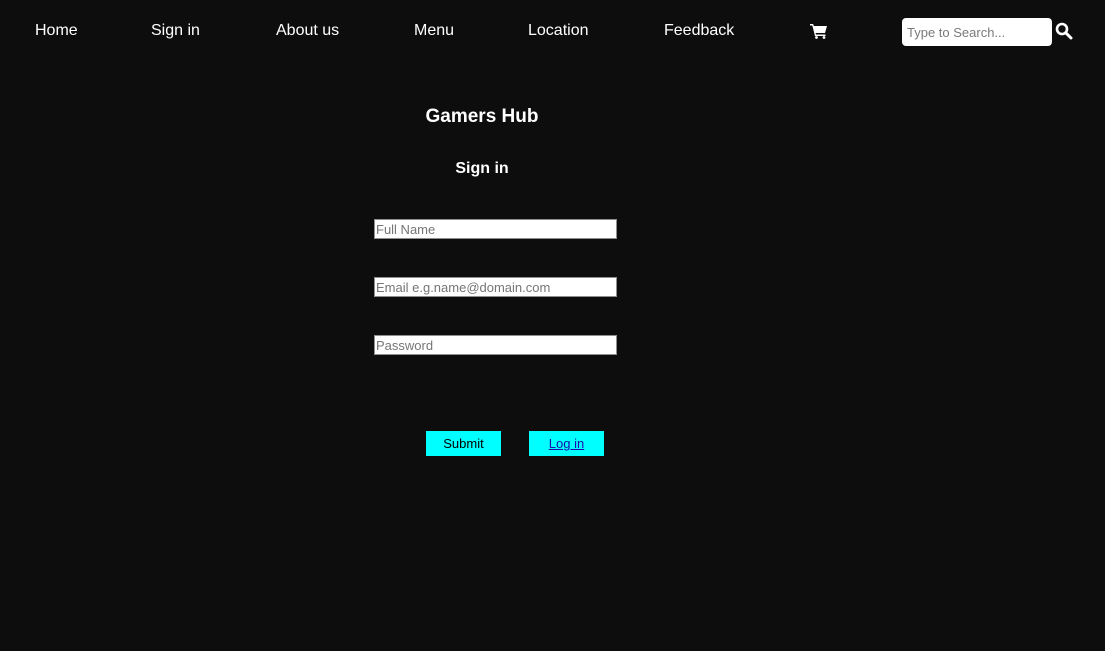  What do you see at coordinates (1064, 31) in the screenshot?
I see `magnifier-icon` at bounding box center [1064, 31].